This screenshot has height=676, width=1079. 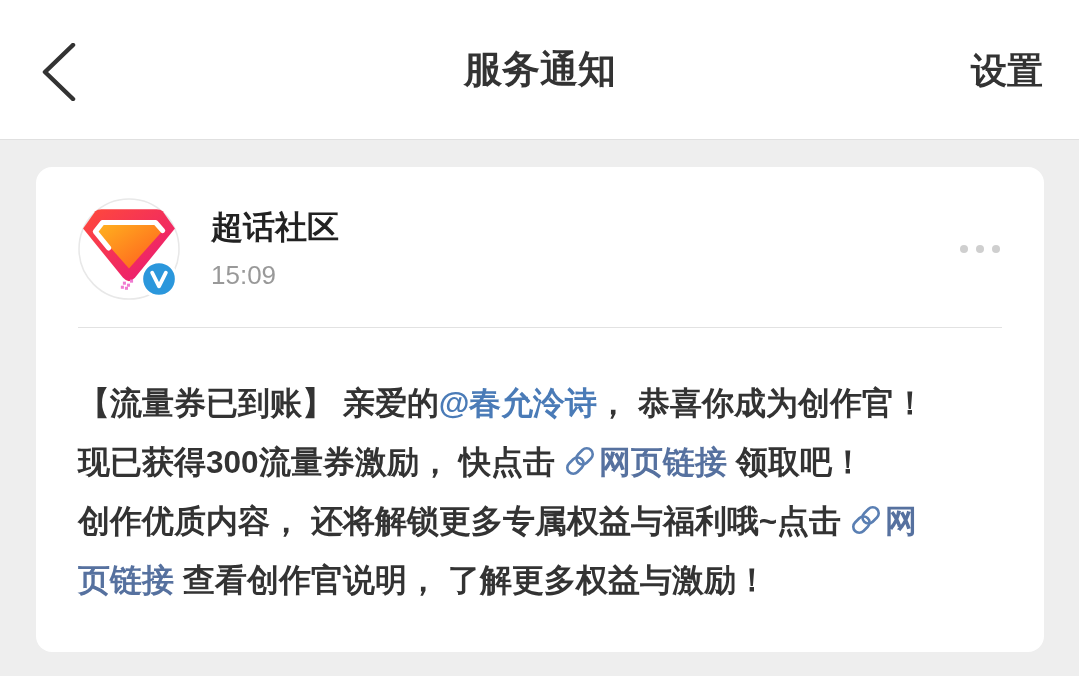 I want to click on back-icon, so click(x=59, y=71).